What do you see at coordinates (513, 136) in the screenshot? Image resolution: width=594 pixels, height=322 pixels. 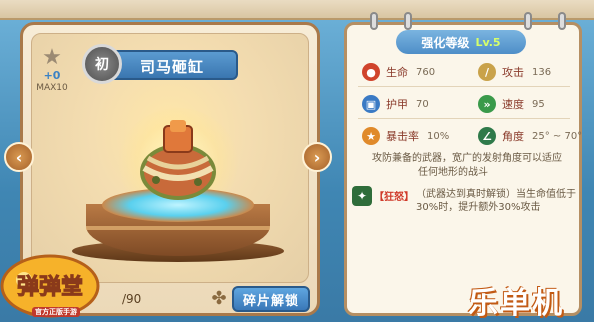 I see `stat-label: 角度` at bounding box center [513, 136].